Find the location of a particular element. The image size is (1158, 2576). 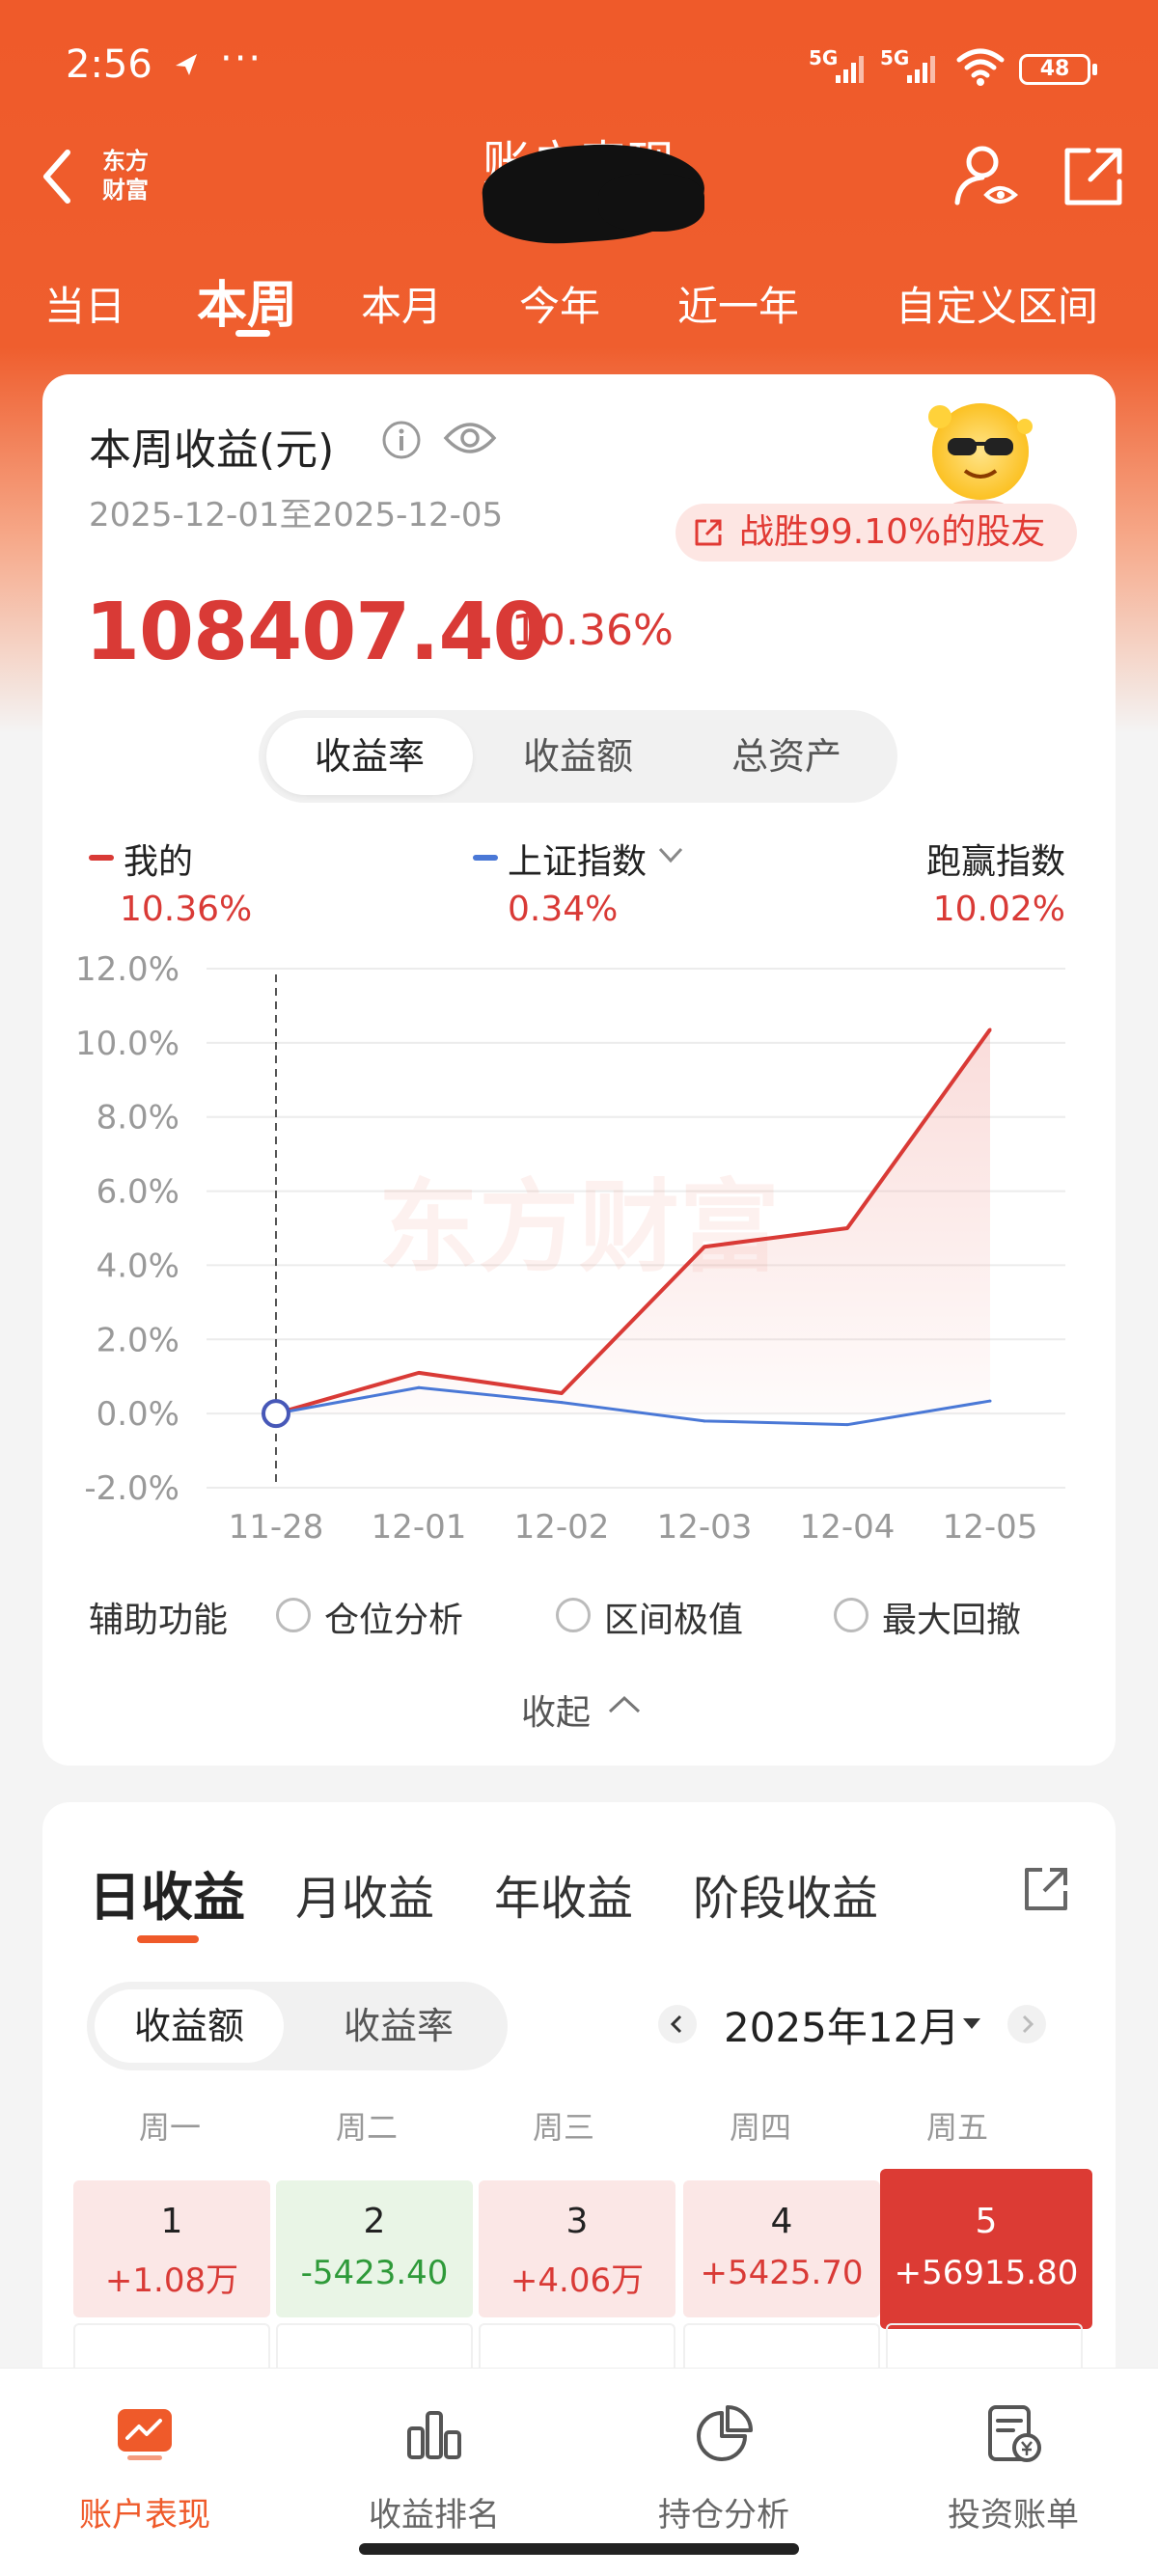

x-tick-label: 12-05 is located at coordinates (990, 1527).